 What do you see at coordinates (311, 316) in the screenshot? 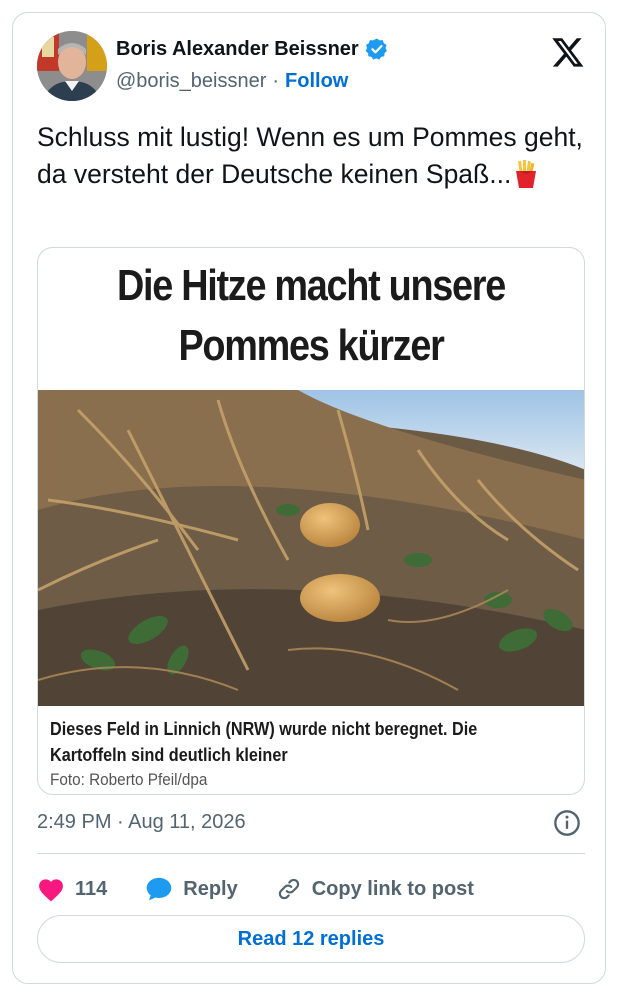
I see `article-headline: Die Hitze macht unsere Pommes kürzer` at bounding box center [311, 316].